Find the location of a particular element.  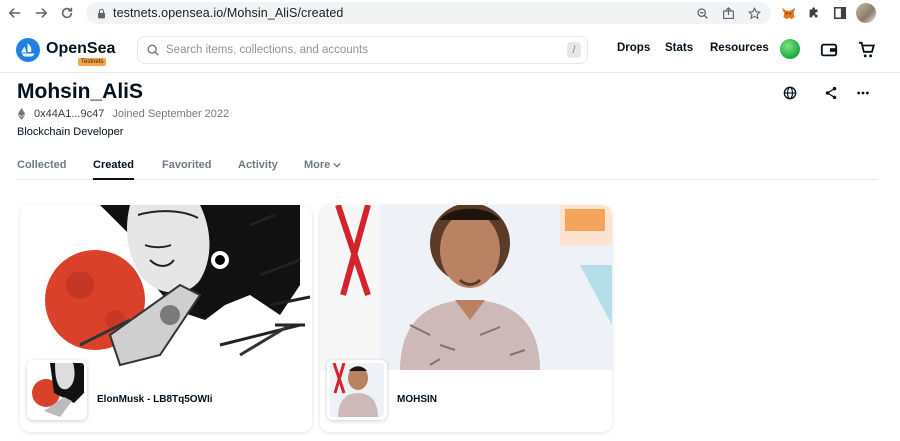

tab-activity: Activity is located at coordinates (258, 165).